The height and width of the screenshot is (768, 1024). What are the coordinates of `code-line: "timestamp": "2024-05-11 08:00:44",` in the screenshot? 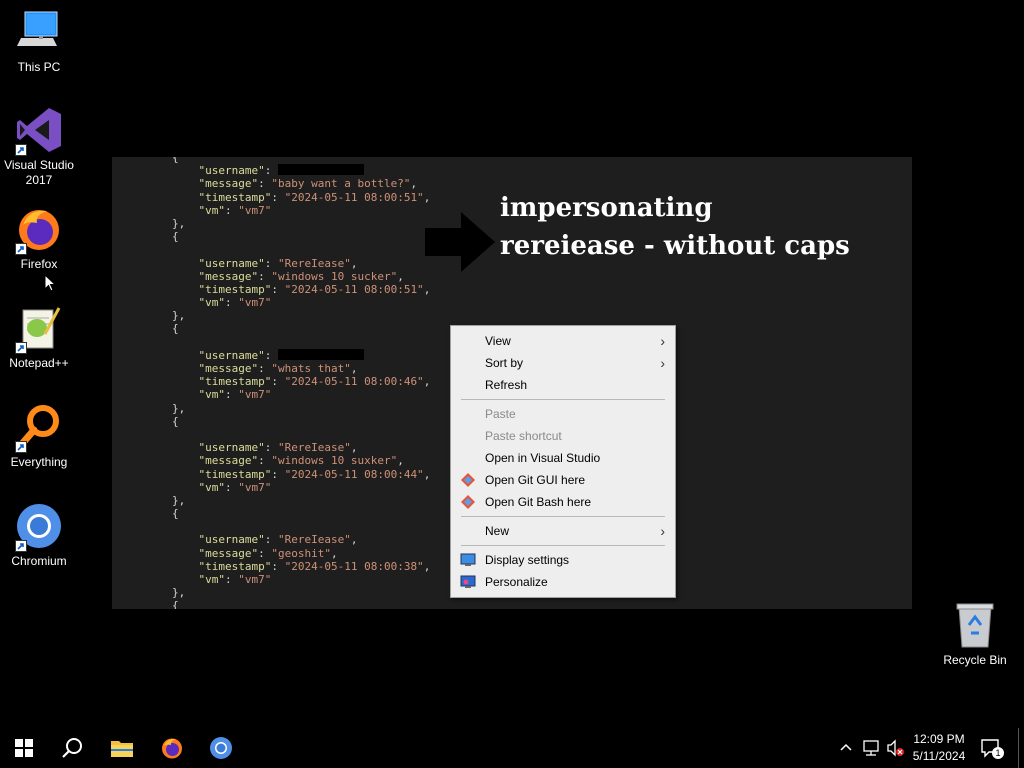 It's located at (314, 474).